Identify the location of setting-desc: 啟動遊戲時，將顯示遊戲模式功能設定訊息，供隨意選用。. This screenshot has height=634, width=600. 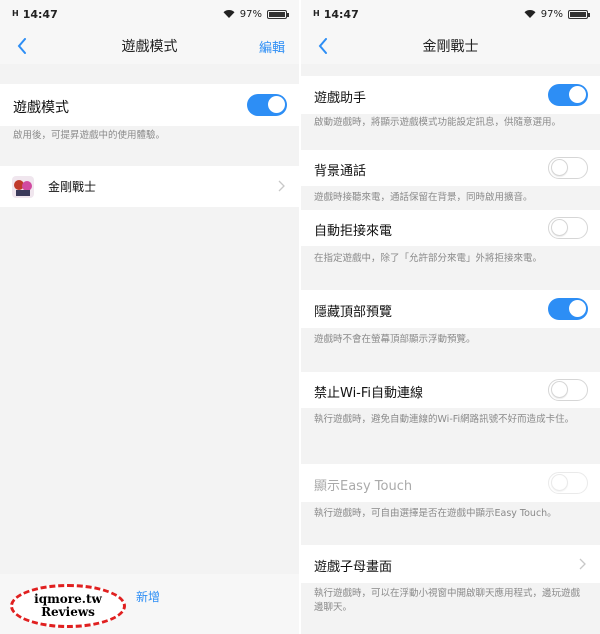
(438, 122).